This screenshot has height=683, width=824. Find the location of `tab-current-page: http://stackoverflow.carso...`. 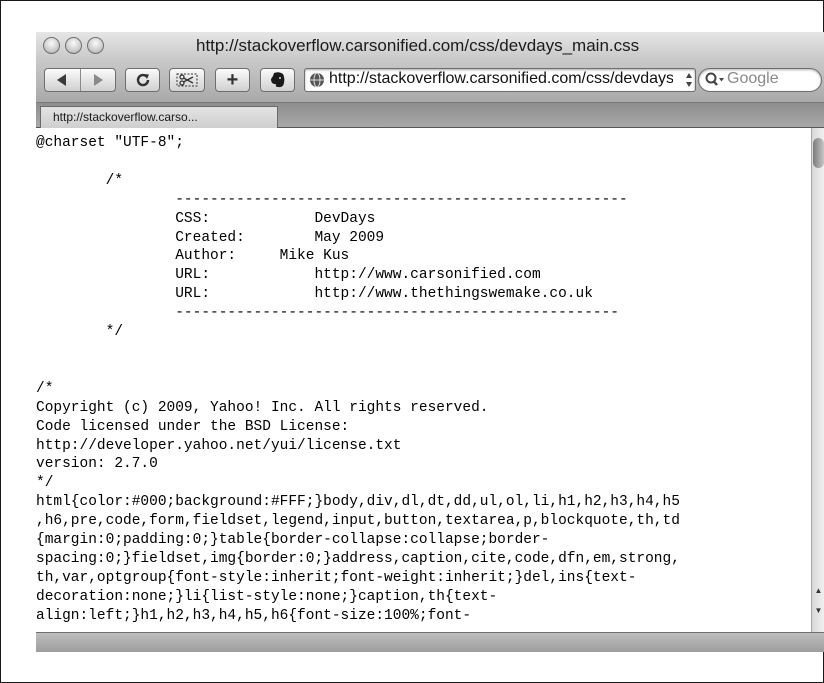

tab-current-page: http://stackoverflow.carso... is located at coordinates (159, 117).